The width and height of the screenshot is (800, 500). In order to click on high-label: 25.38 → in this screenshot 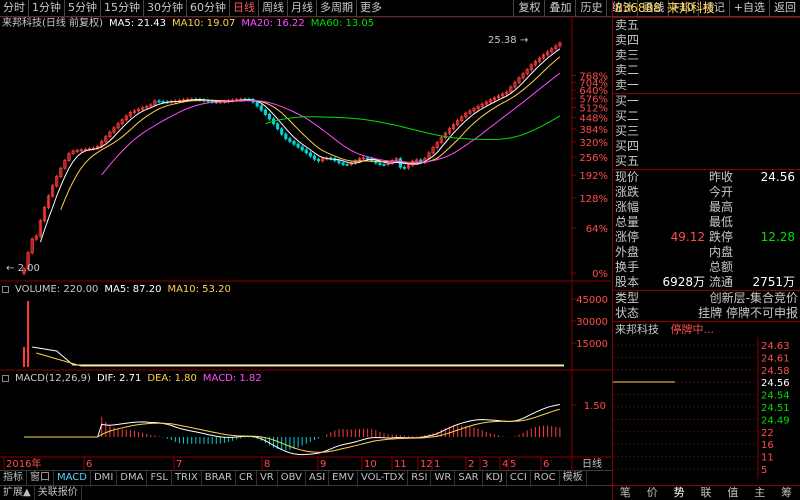, I will do `click(508, 40)`.